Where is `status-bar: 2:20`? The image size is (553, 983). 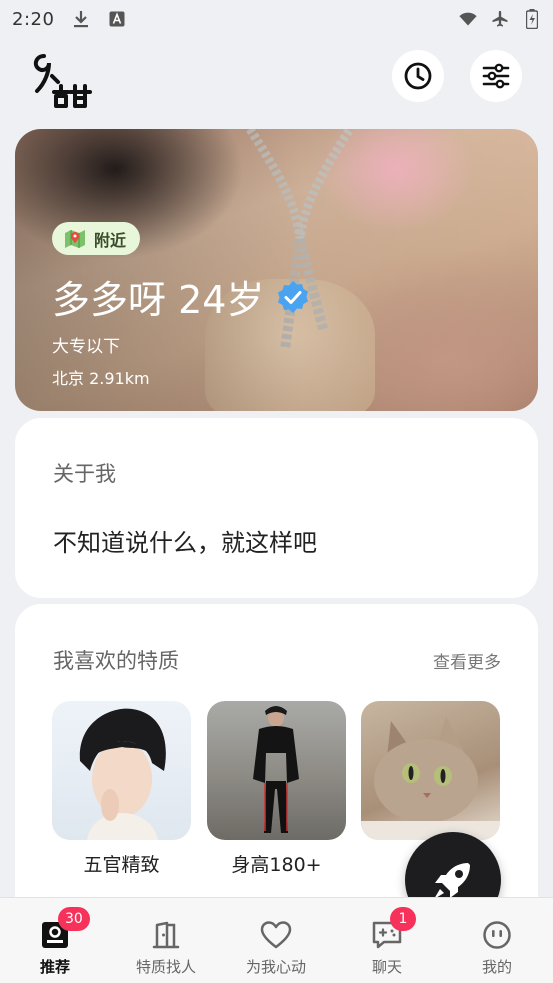
status-bar: 2:20 is located at coordinates (276, 19).